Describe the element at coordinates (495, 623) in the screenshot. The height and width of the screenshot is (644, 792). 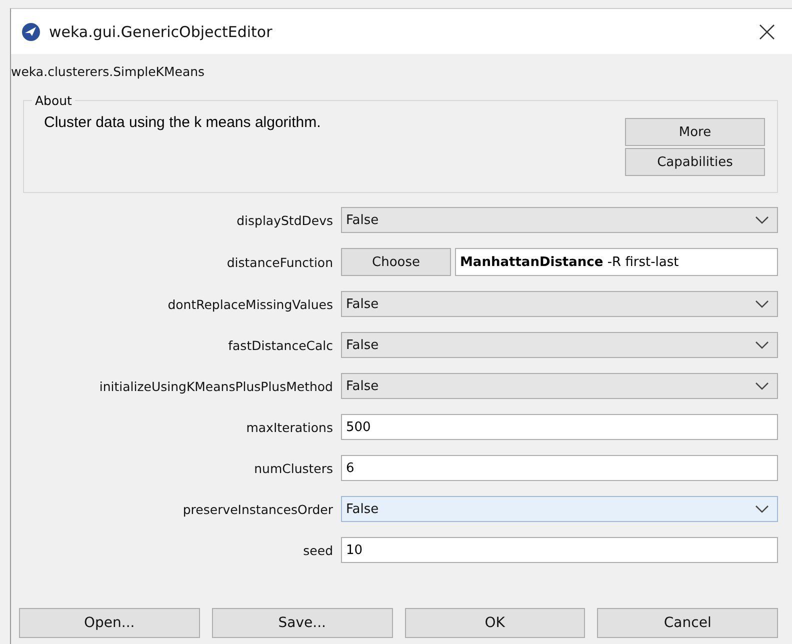
I see `dialog-button: OK` at that location.